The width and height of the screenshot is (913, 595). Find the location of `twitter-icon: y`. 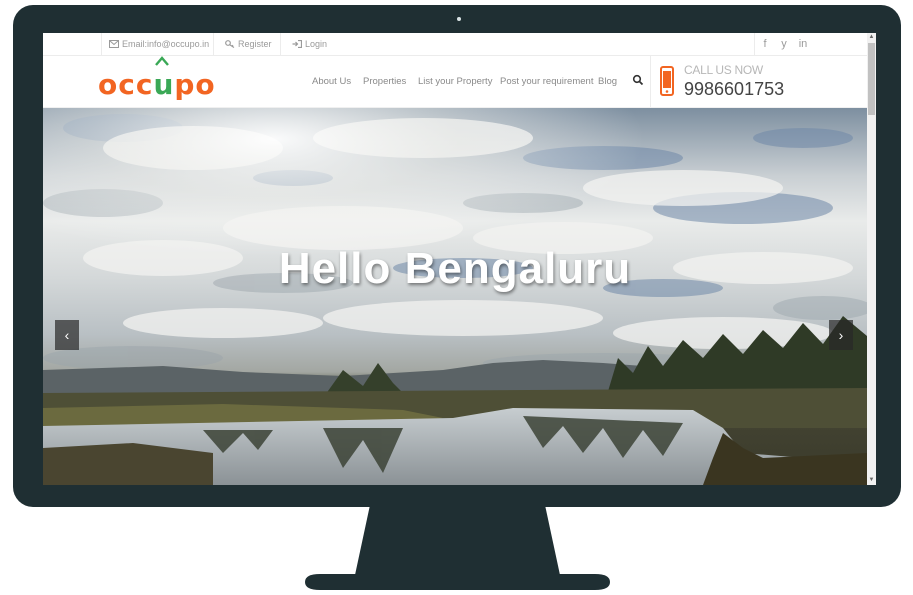

twitter-icon: y is located at coordinates (784, 44).